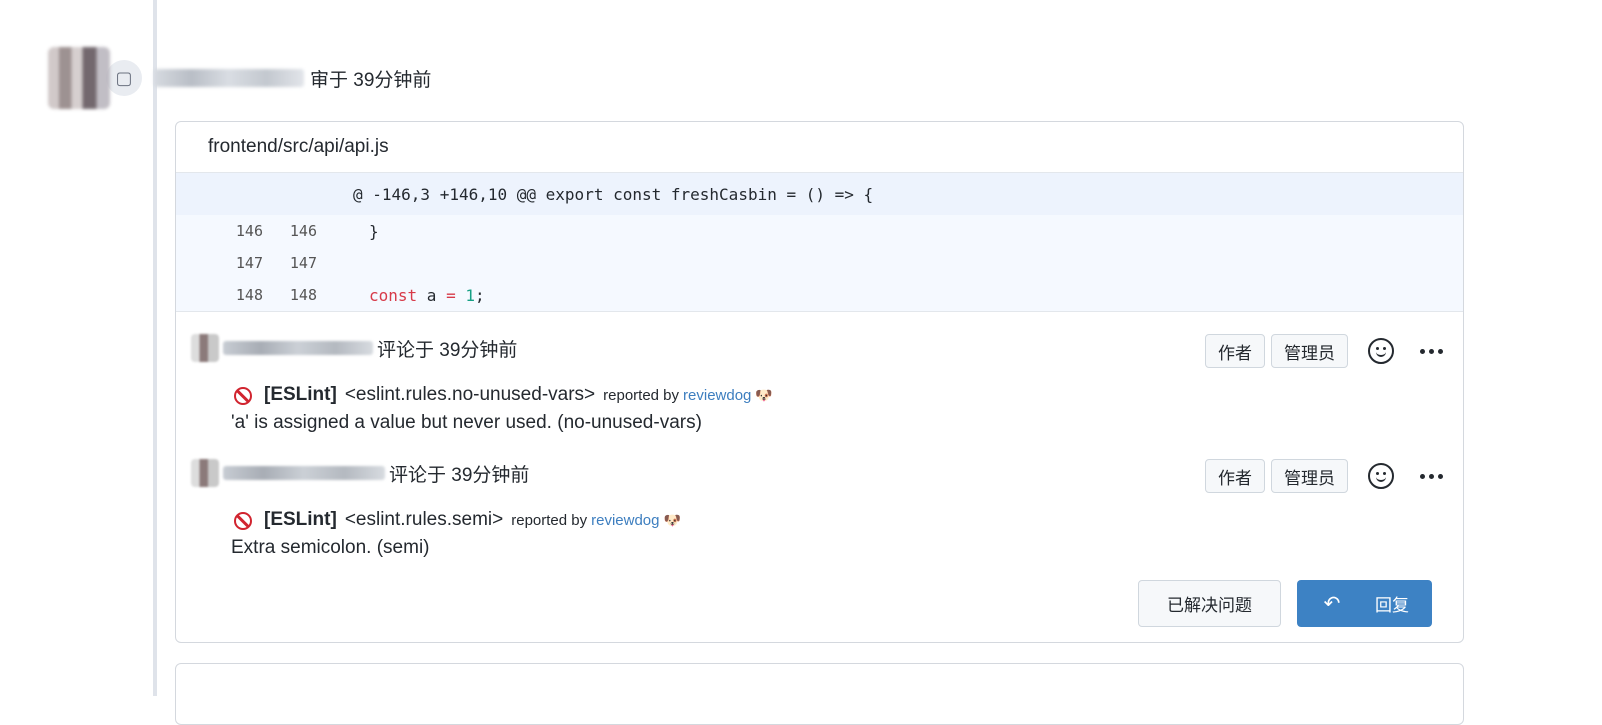 This screenshot has height=725, width=1602. I want to click on comment-message: Extra semicolon. (semi), so click(330, 547).